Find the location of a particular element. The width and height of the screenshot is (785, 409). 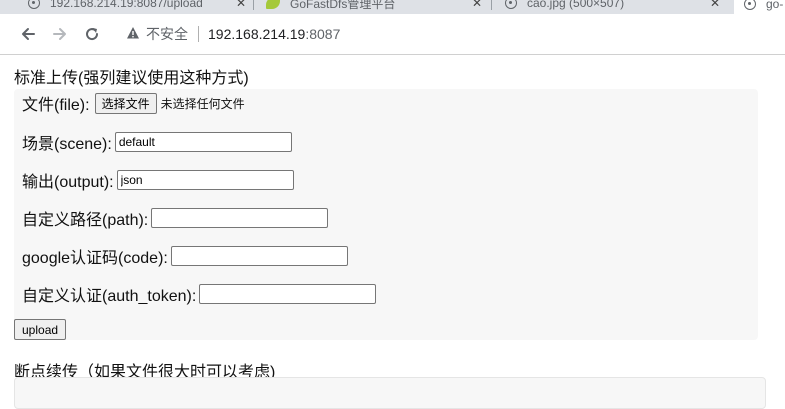

browser-toolbar: 不安全 192.168.214.19 :8087 is located at coordinates (392, 34).